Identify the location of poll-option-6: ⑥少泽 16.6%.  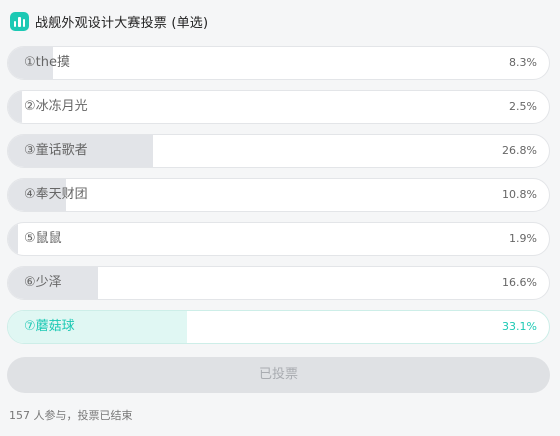
(278, 283).